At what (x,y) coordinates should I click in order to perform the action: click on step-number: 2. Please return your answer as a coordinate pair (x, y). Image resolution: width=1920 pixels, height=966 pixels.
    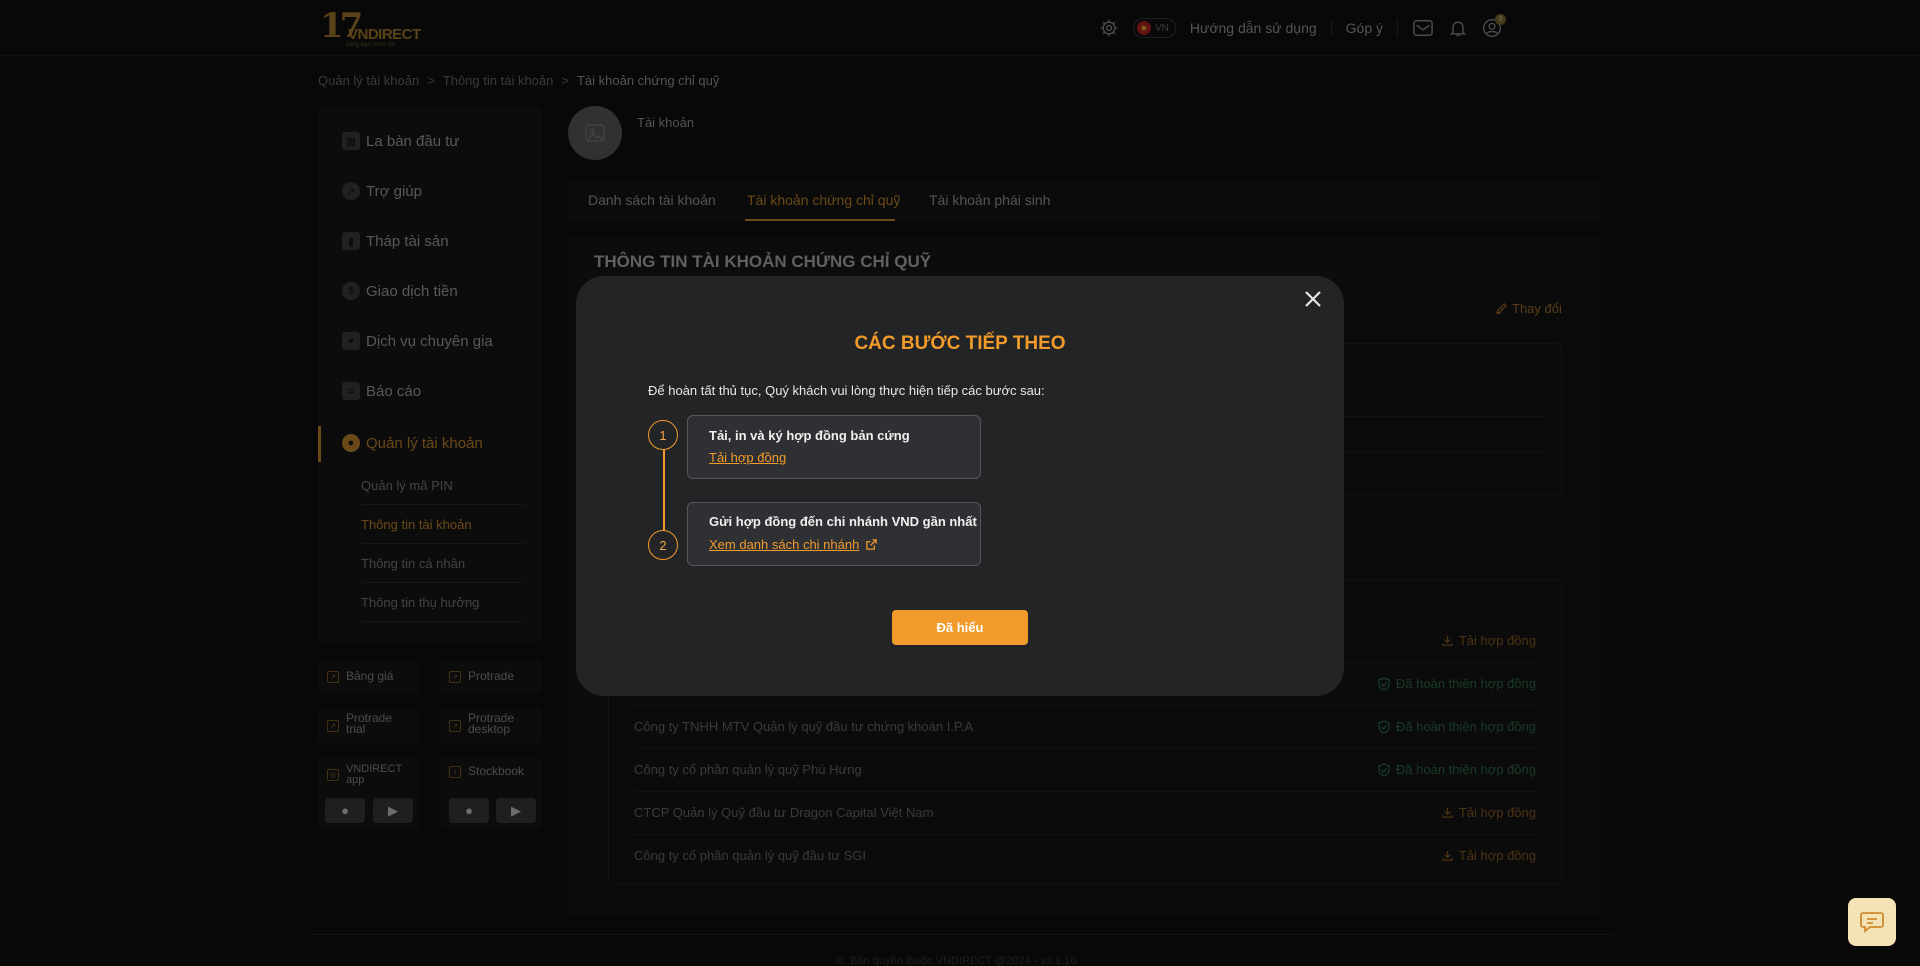
    Looking at the image, I should click on (663, 545).